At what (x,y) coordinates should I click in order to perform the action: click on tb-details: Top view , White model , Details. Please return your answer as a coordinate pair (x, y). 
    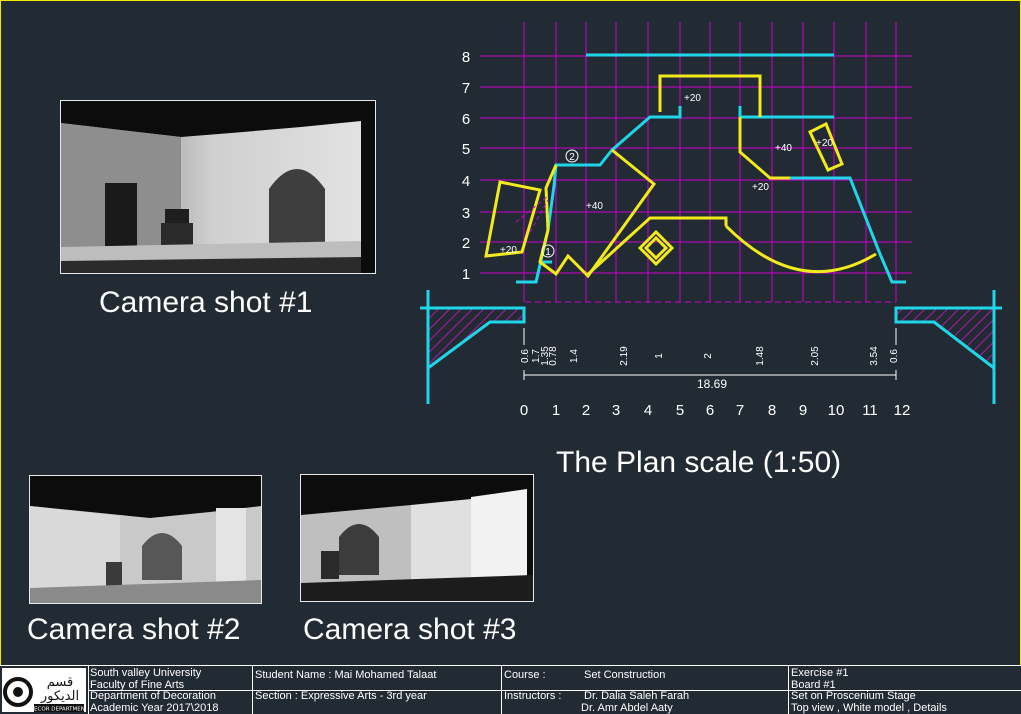
    Looking at the image, I should click on (869, 708).